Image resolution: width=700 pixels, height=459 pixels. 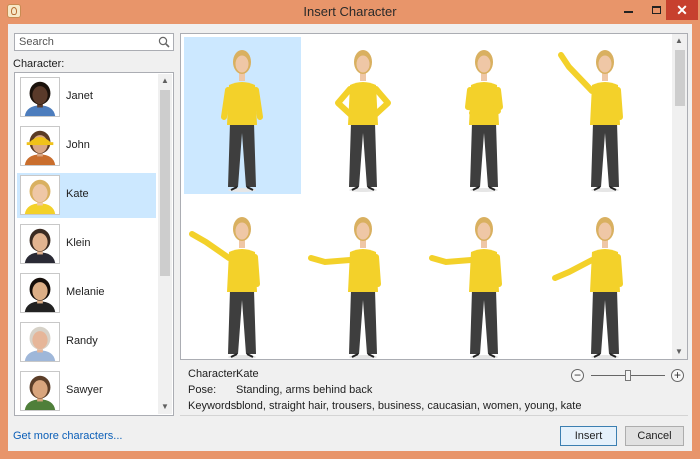 What do you see at coordinates (77, 194) in the screenshot?
I see `character-name: Kate` at bounding box center [77, 194].